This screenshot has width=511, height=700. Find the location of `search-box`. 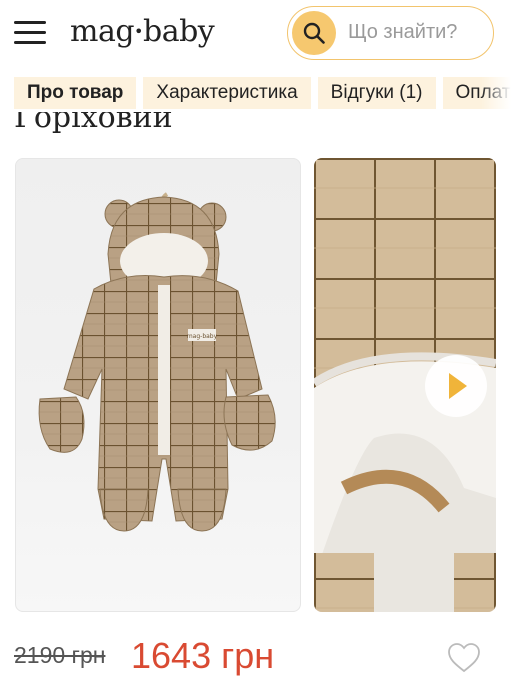

search-box is located at coordinates (390, 33).